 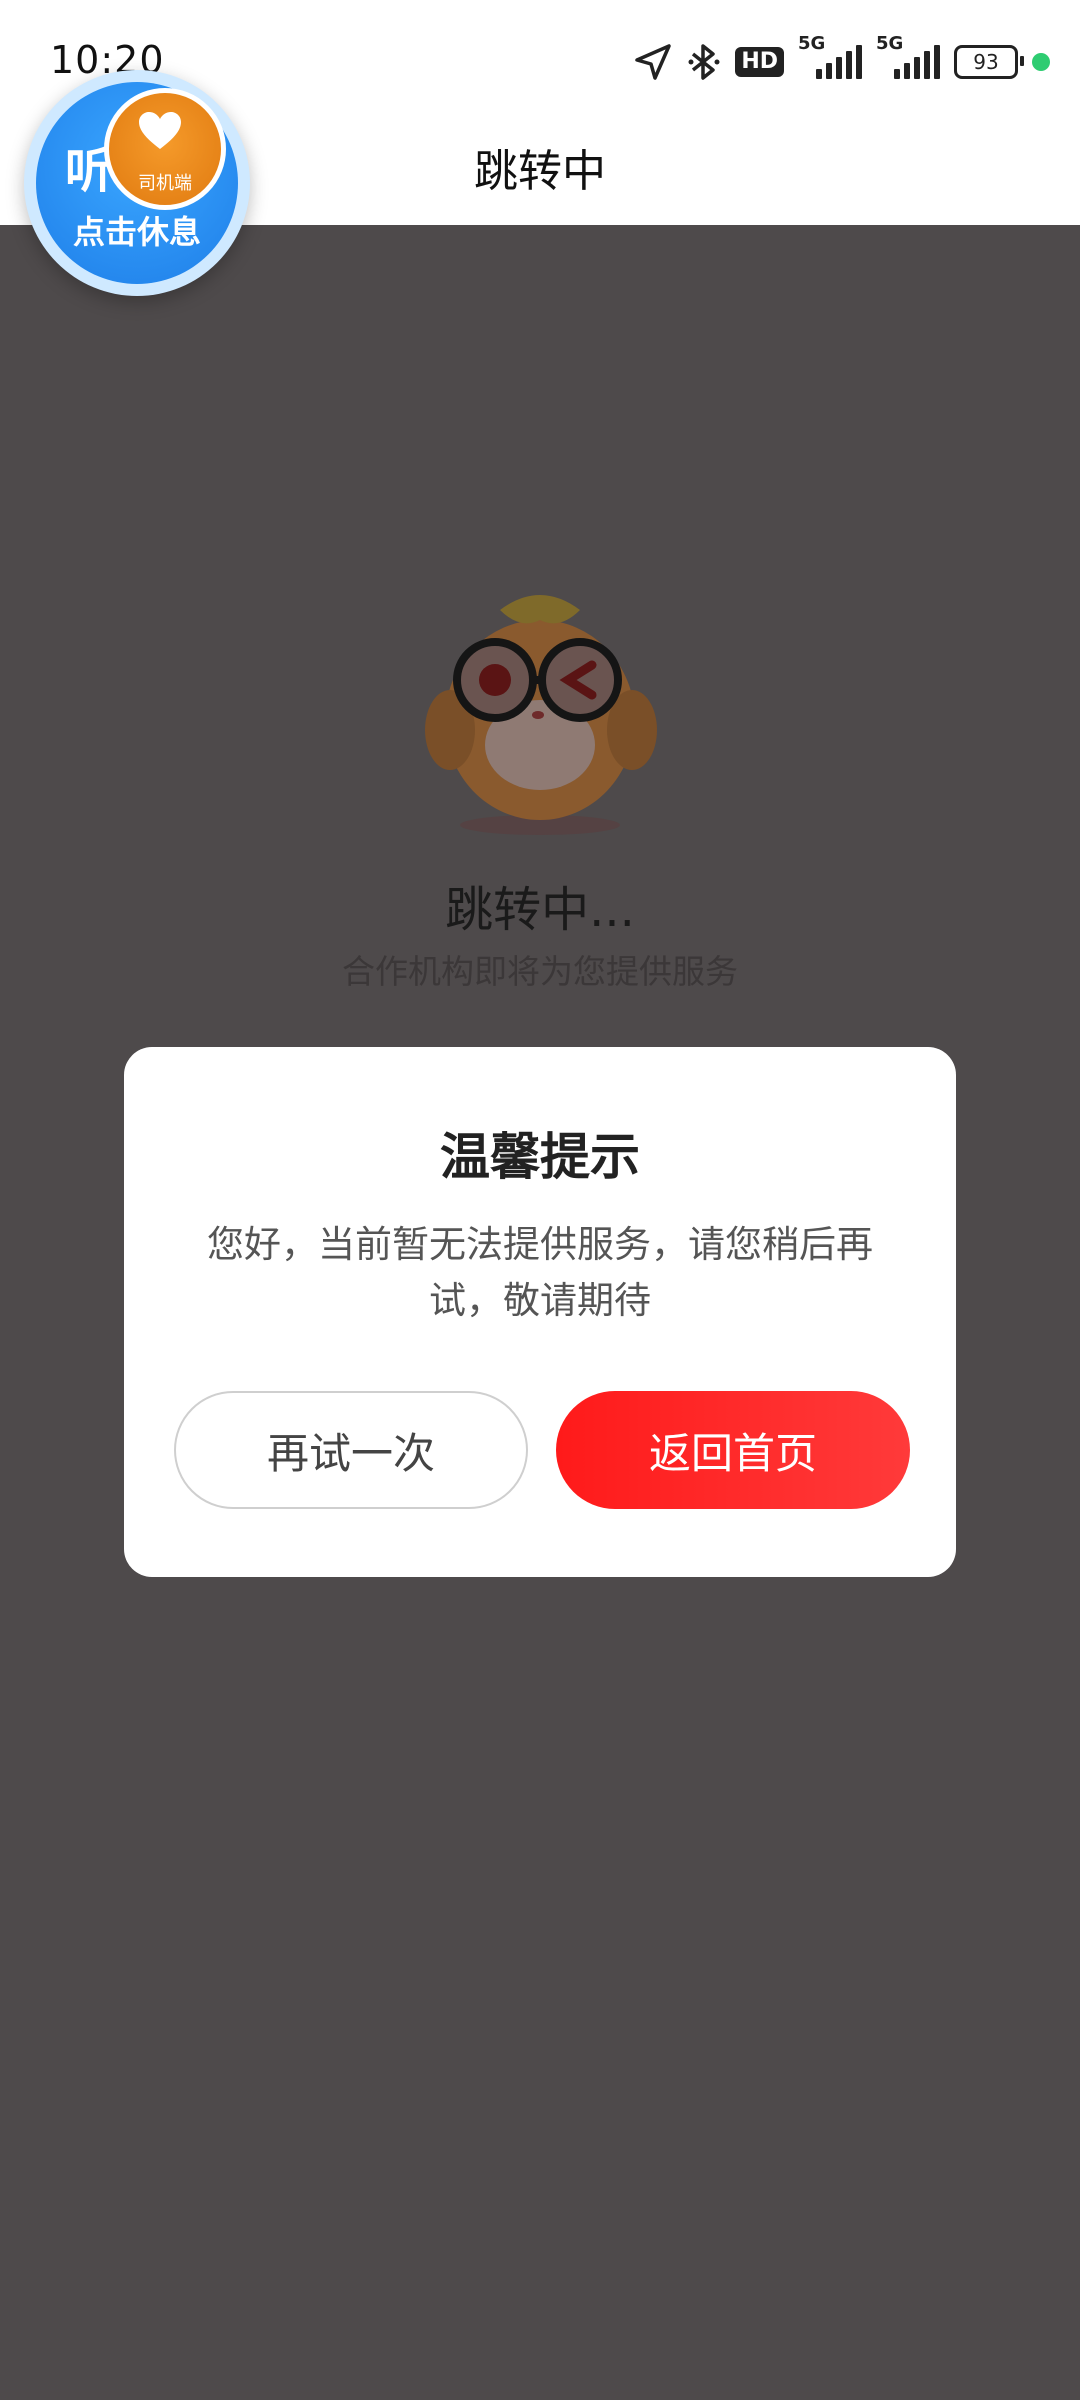 What do you see at coordinates (986, 62) in the screenshot?
I see `battery-level: 93` at bounding box center [986, 62].